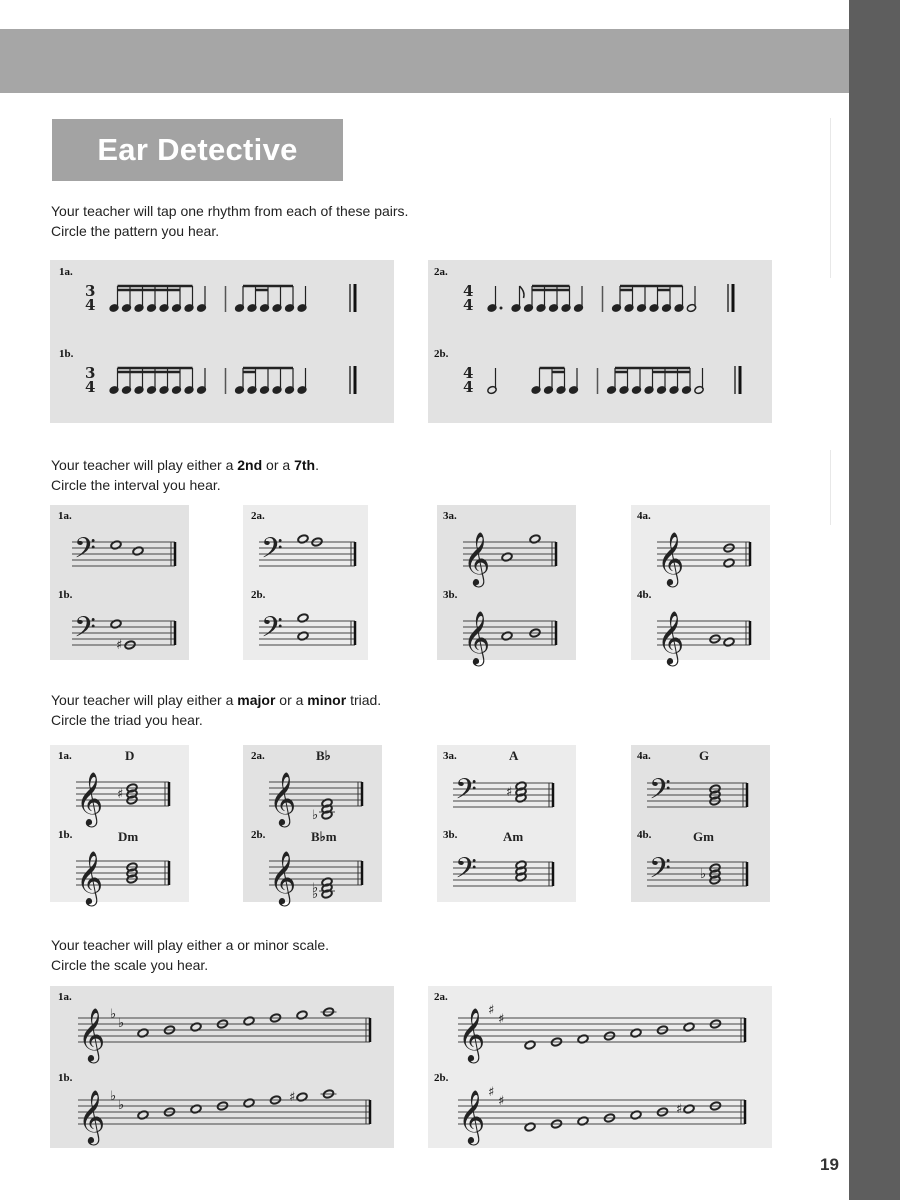 This screenshot has height=1200, width=900. Describe the element at coordinates (600, 1067) in the screenshot. I see `scale-panel-2: 2a. 2b. 𝄞 ♯ ♯ 𝄞 ♯ ♯ ♯` at that location.